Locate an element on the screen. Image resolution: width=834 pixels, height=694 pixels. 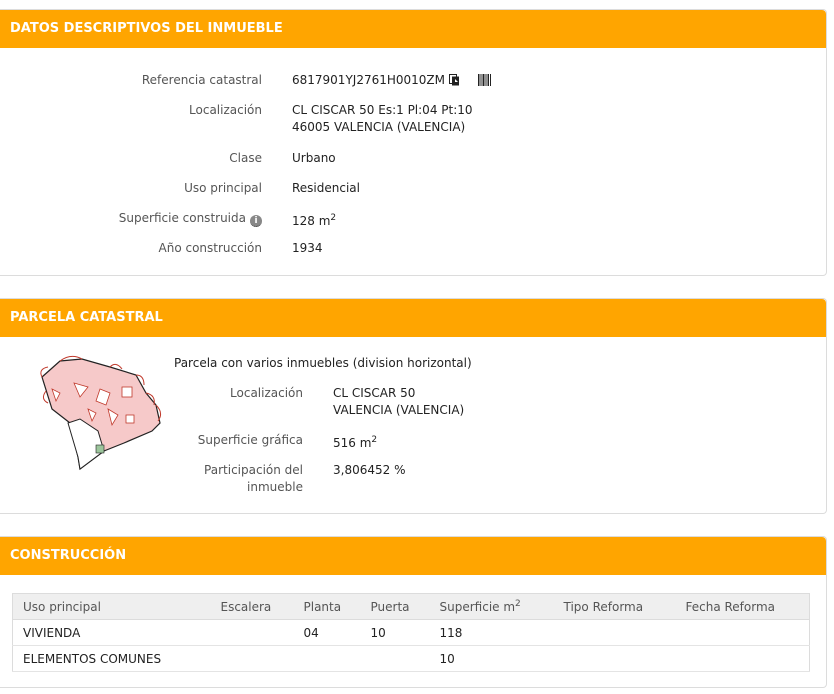
column-header-superficie-unit: 2 is located at coordinates (518, 604).